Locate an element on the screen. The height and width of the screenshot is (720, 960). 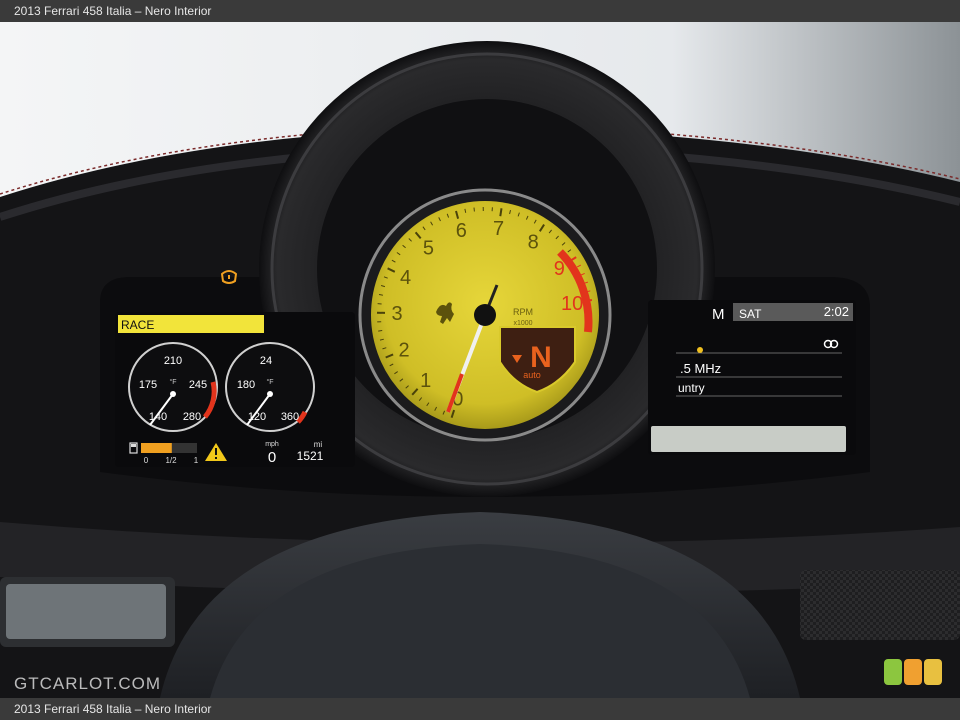
radio-band: M is located at coordinates (718, 314).